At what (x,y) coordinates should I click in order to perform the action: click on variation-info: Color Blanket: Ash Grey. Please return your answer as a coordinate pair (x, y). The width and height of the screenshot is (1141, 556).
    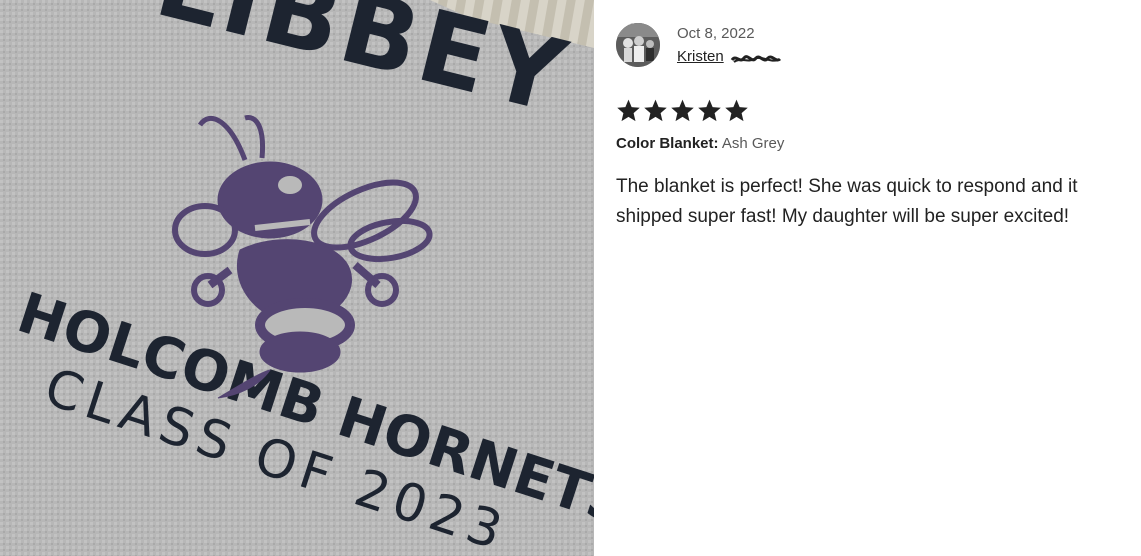
    Looking at the image, I should click on (700, 143).